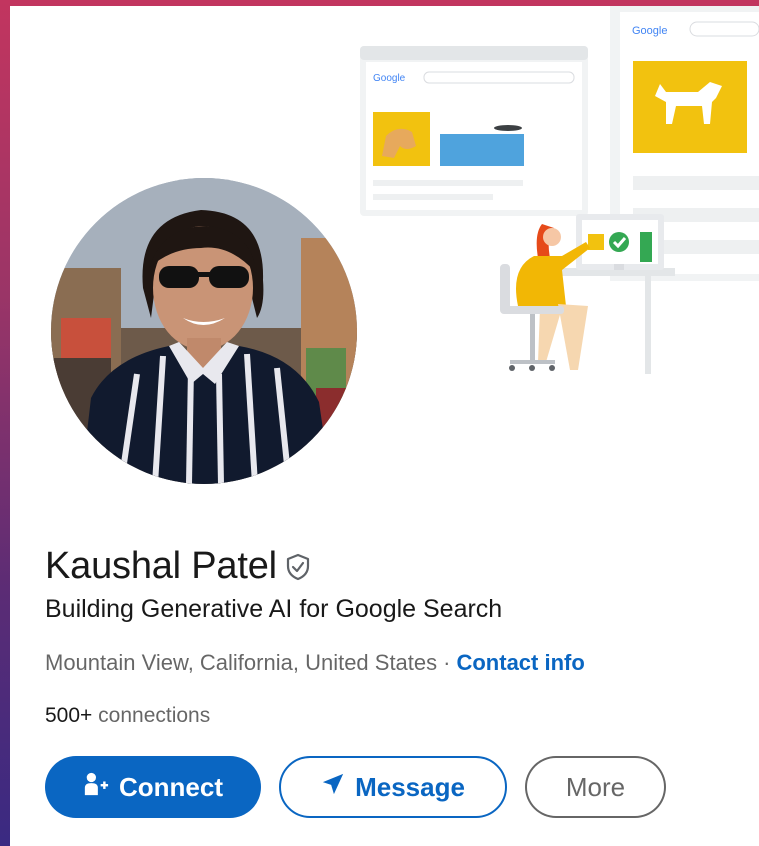  What do you see at coordinates (171, 786) in the screenshot?
I see `connect-label: Connect` at bounding box center [171, 786].